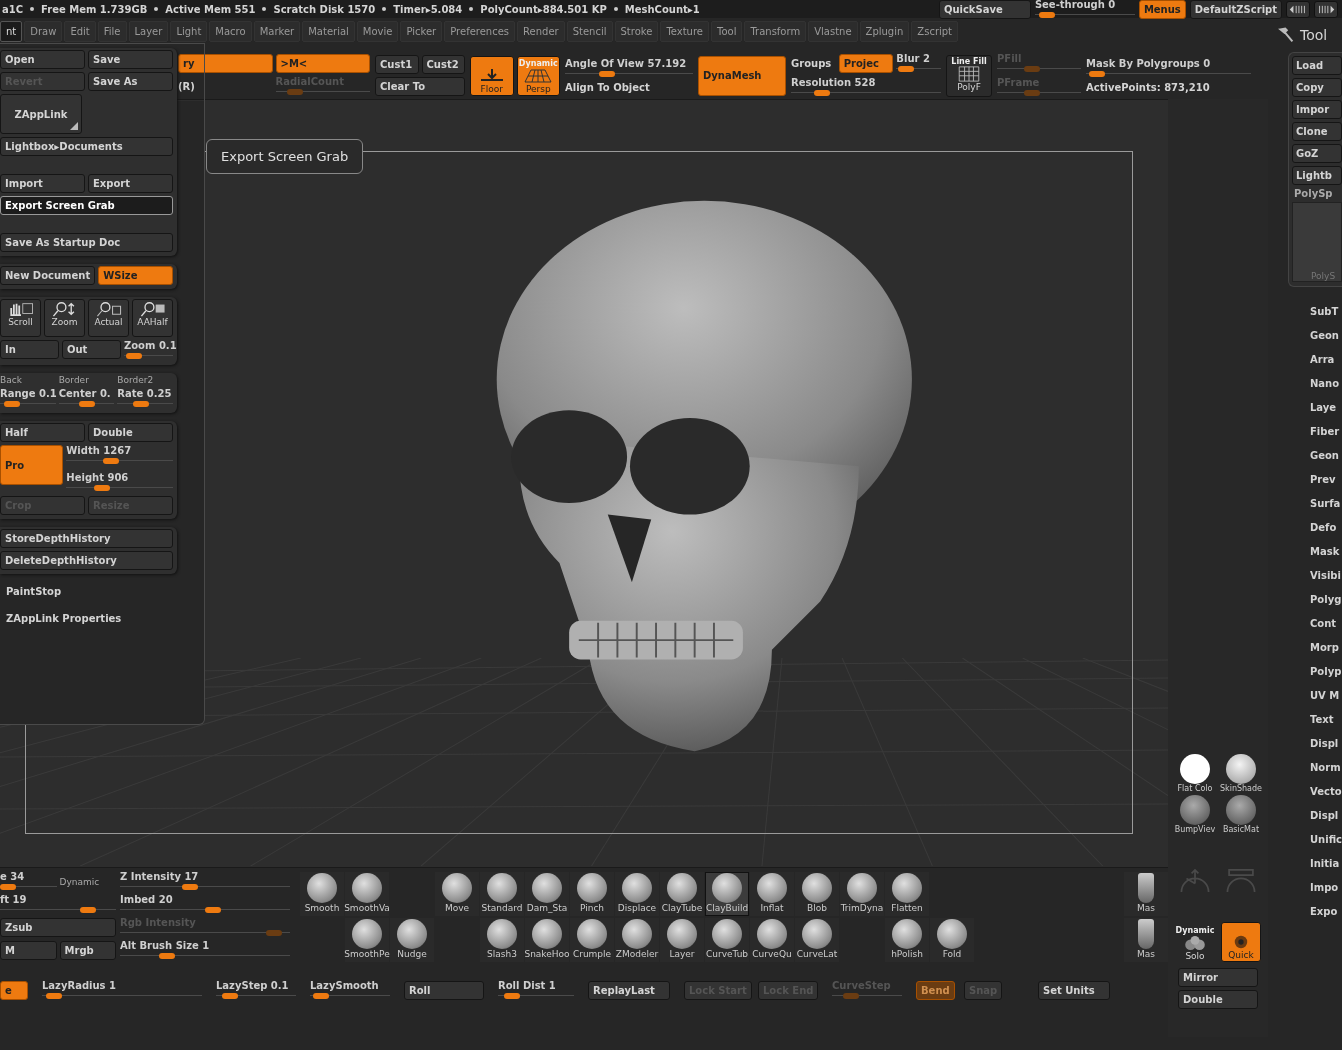 Image resolution: width=1342 pixels, height=1050 pixels. Describe the element at coordinates (112, 31) in the screenshot. I see `menu-item: File` at that location.